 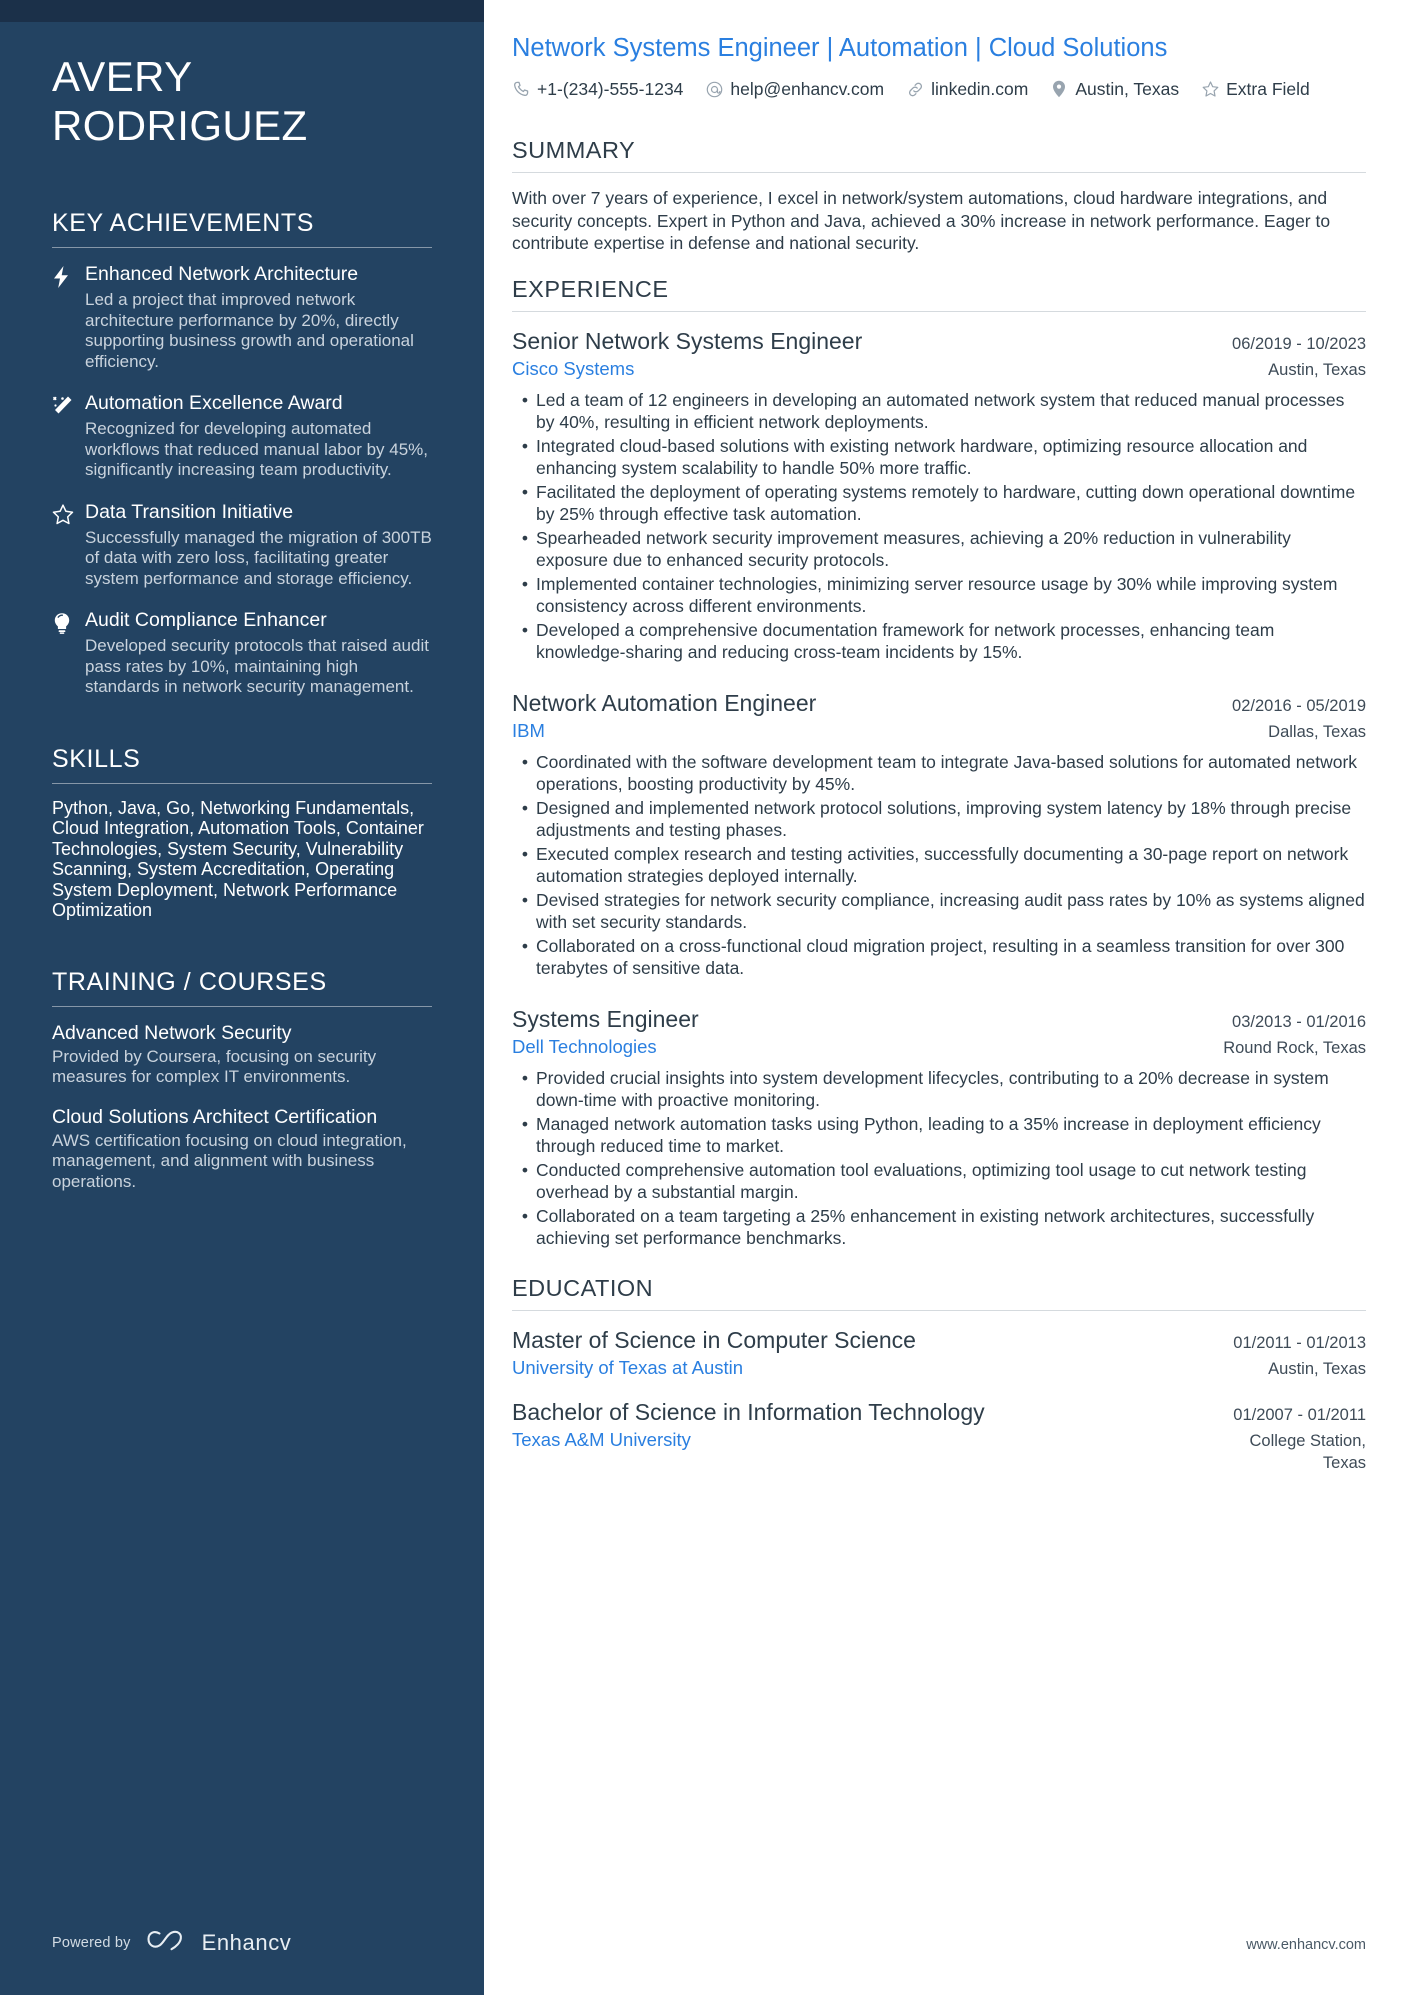 I want to click on education-degree: Master of Science in Computer Science, so click(x=714, y=1339).